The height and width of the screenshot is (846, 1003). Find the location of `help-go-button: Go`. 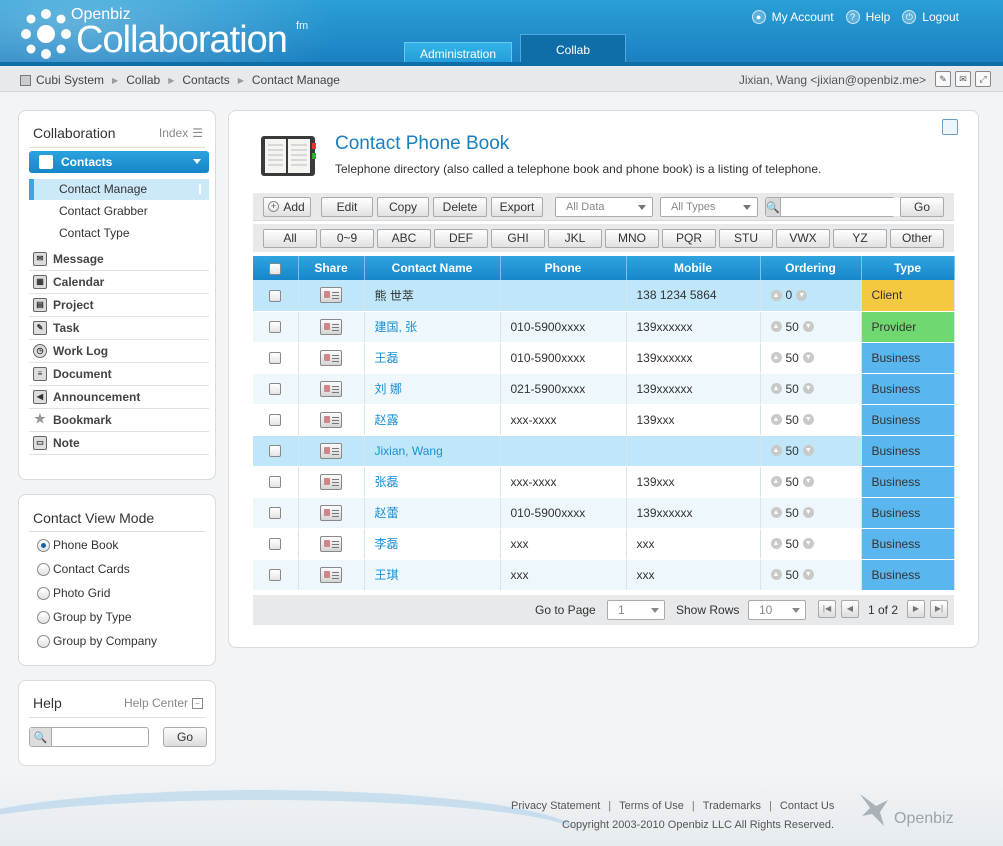

help-go-button: Go is located at coordinates (185, 737).